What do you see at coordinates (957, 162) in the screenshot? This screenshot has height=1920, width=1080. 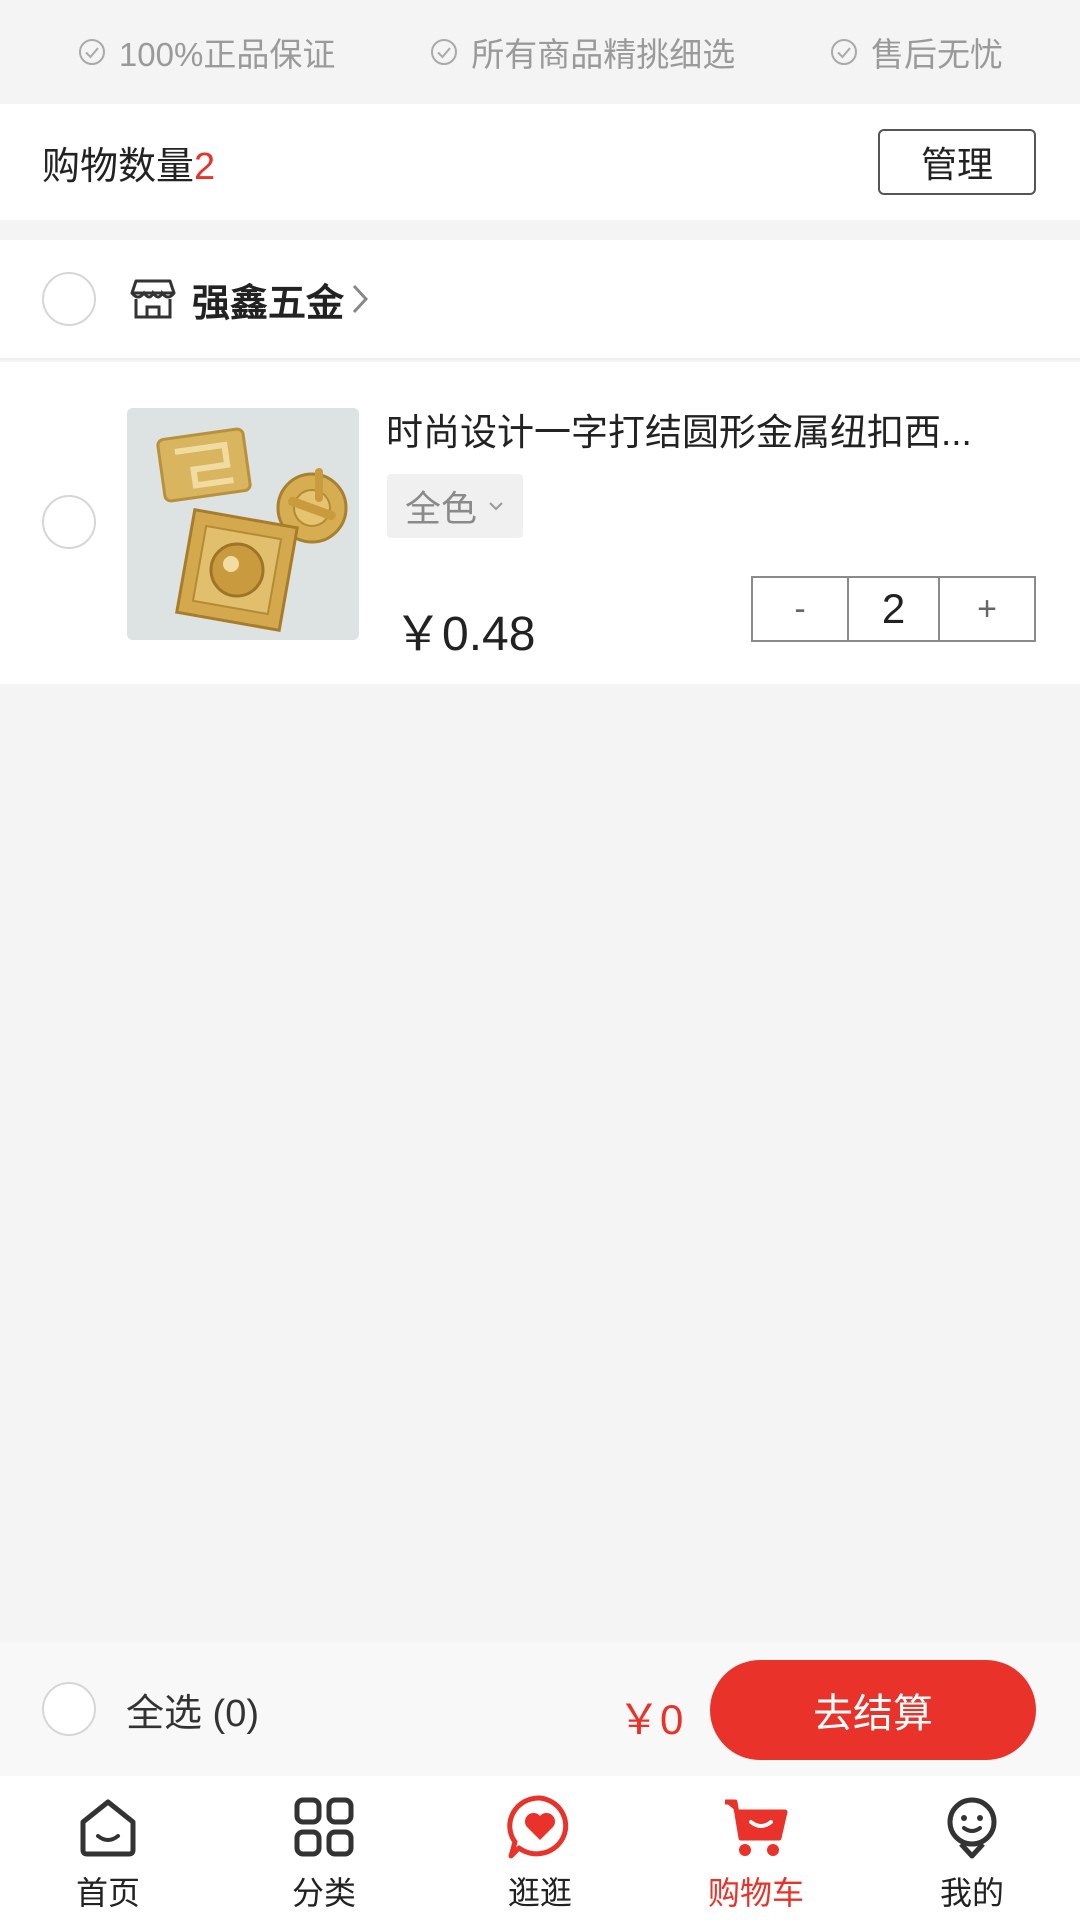 I see `manage-button: 管理` at bounding box center [957, 162].